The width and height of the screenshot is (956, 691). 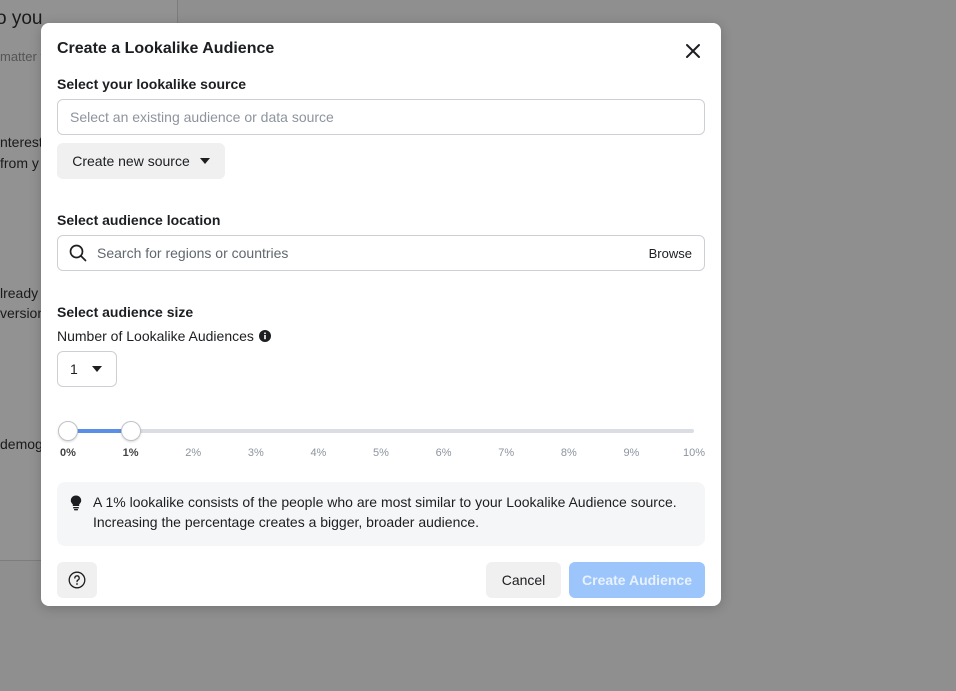 I want to click on dialog-title: Create a Lookalike Audience, so click(x=166, y=48).